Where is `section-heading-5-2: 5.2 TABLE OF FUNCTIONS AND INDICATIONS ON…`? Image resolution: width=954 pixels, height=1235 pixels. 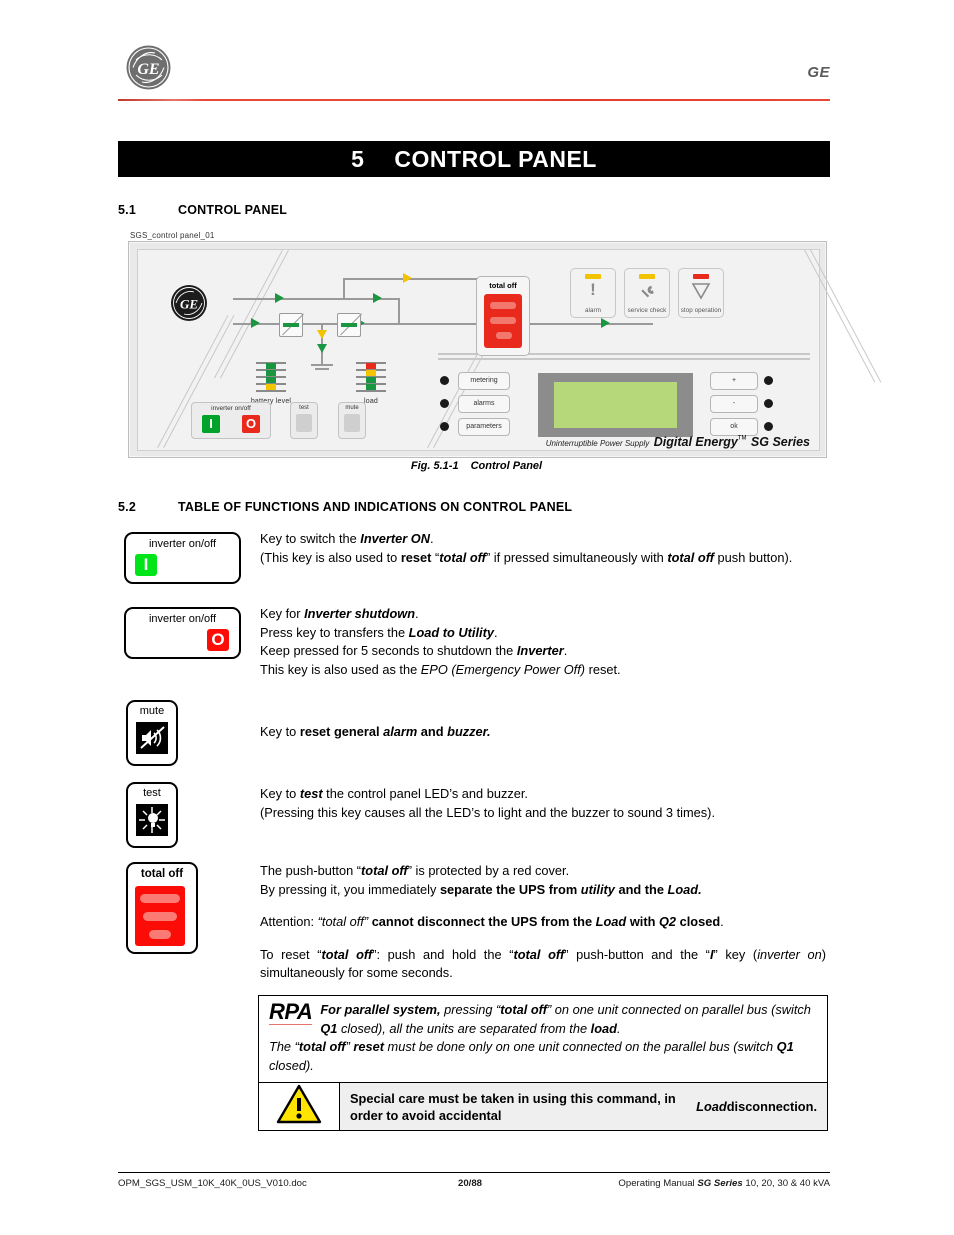
section-heading-5-2: 5.2 TABLE OF FUNCTIONS AND INDICATIONS ON… is located at coordinates (345, 507).